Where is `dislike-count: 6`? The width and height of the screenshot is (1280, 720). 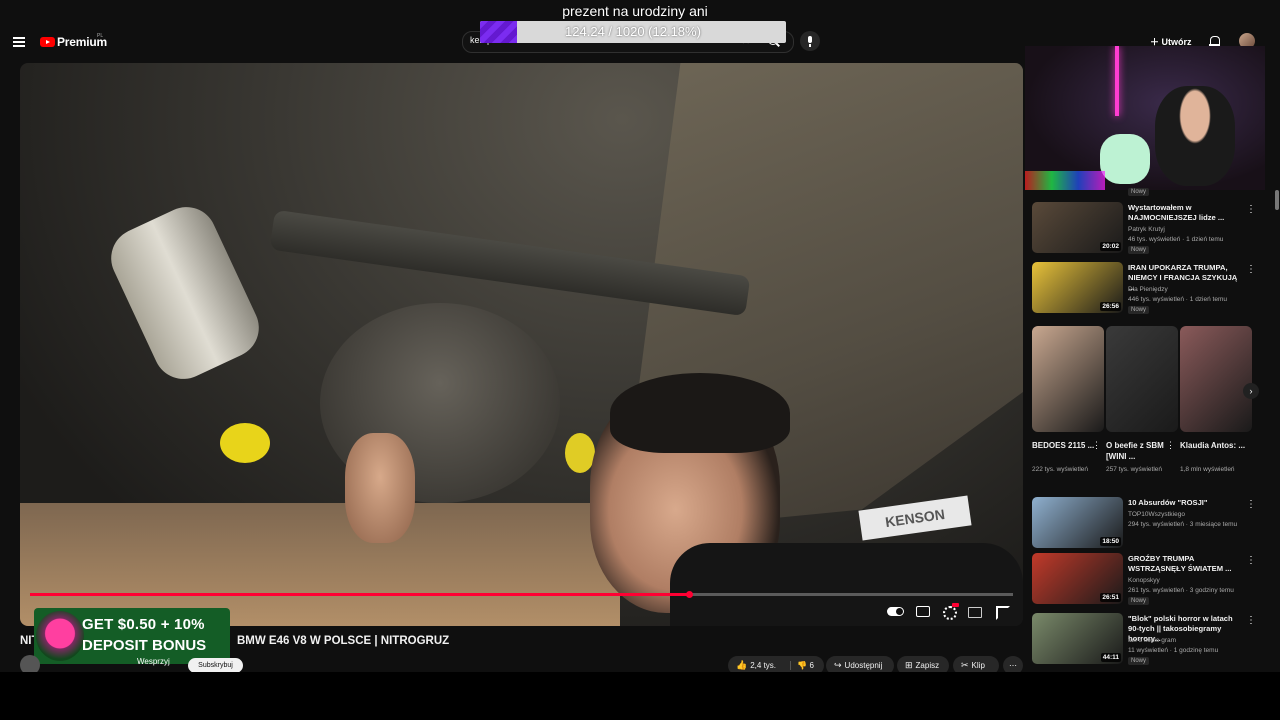 dislike-count: 6 is located at coordinates (811, 665).